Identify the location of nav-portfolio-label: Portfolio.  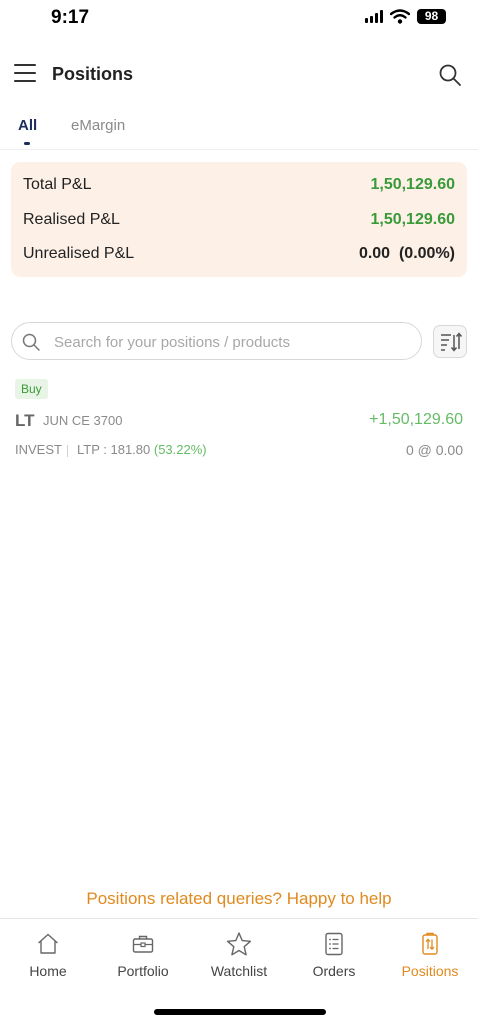
(143, 971).